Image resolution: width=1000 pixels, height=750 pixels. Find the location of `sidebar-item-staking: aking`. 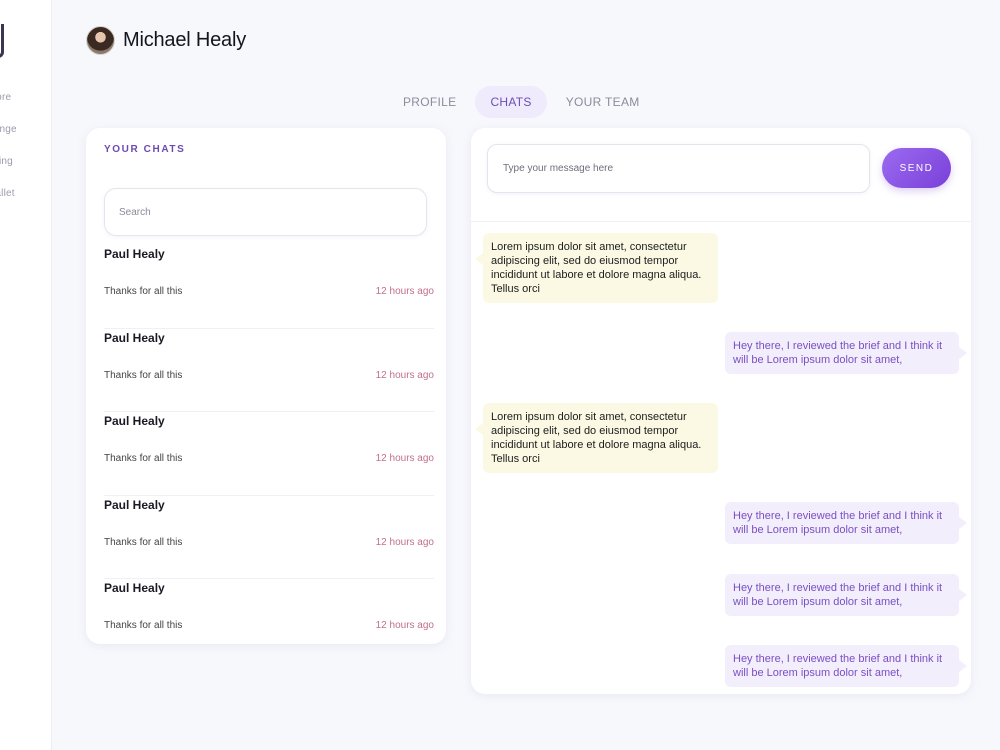

sidebar-item-staking: aking is located at coordinates (6, 161).